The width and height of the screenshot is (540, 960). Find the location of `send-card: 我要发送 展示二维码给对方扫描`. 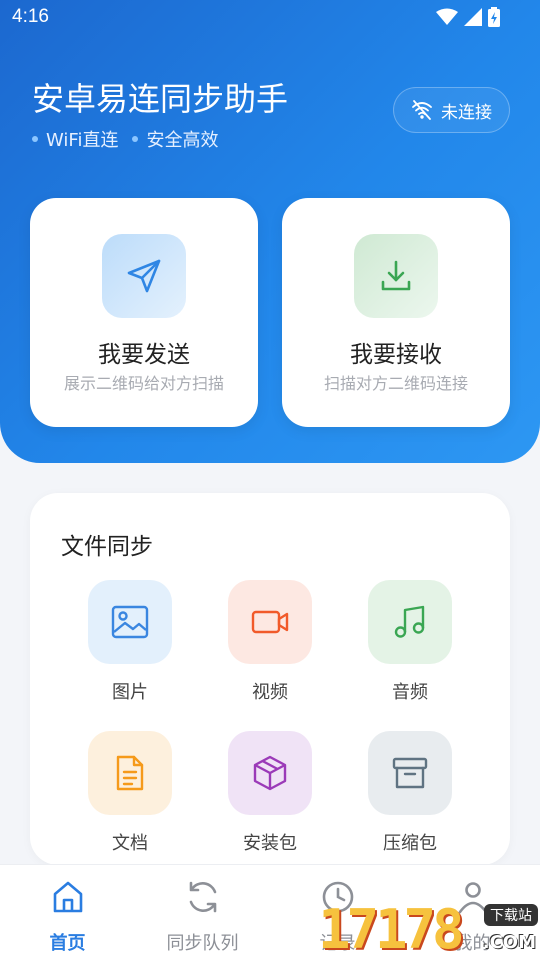

send-card: 我要发送 展示二维码给对方扫描 is located at coordinates (144, 312).